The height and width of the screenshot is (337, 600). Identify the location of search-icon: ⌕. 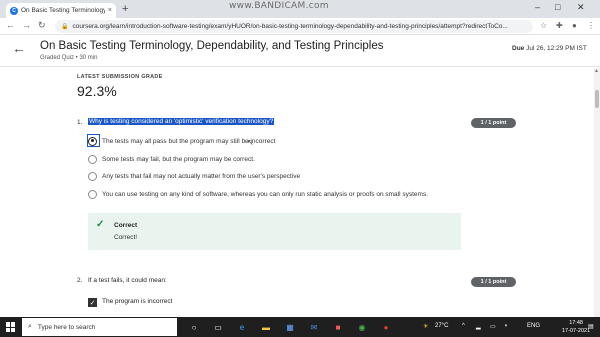
(30, 326).